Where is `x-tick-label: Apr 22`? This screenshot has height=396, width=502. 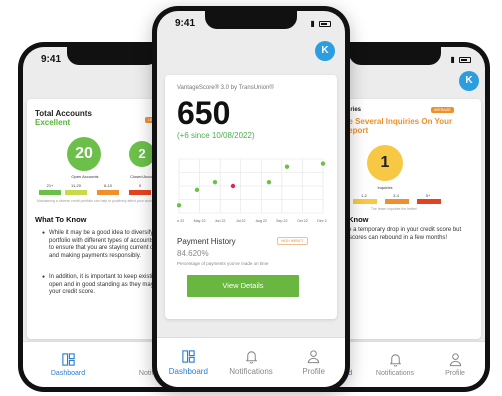 x-tick-label: Apr 22 is located at coordinates (180, 221).